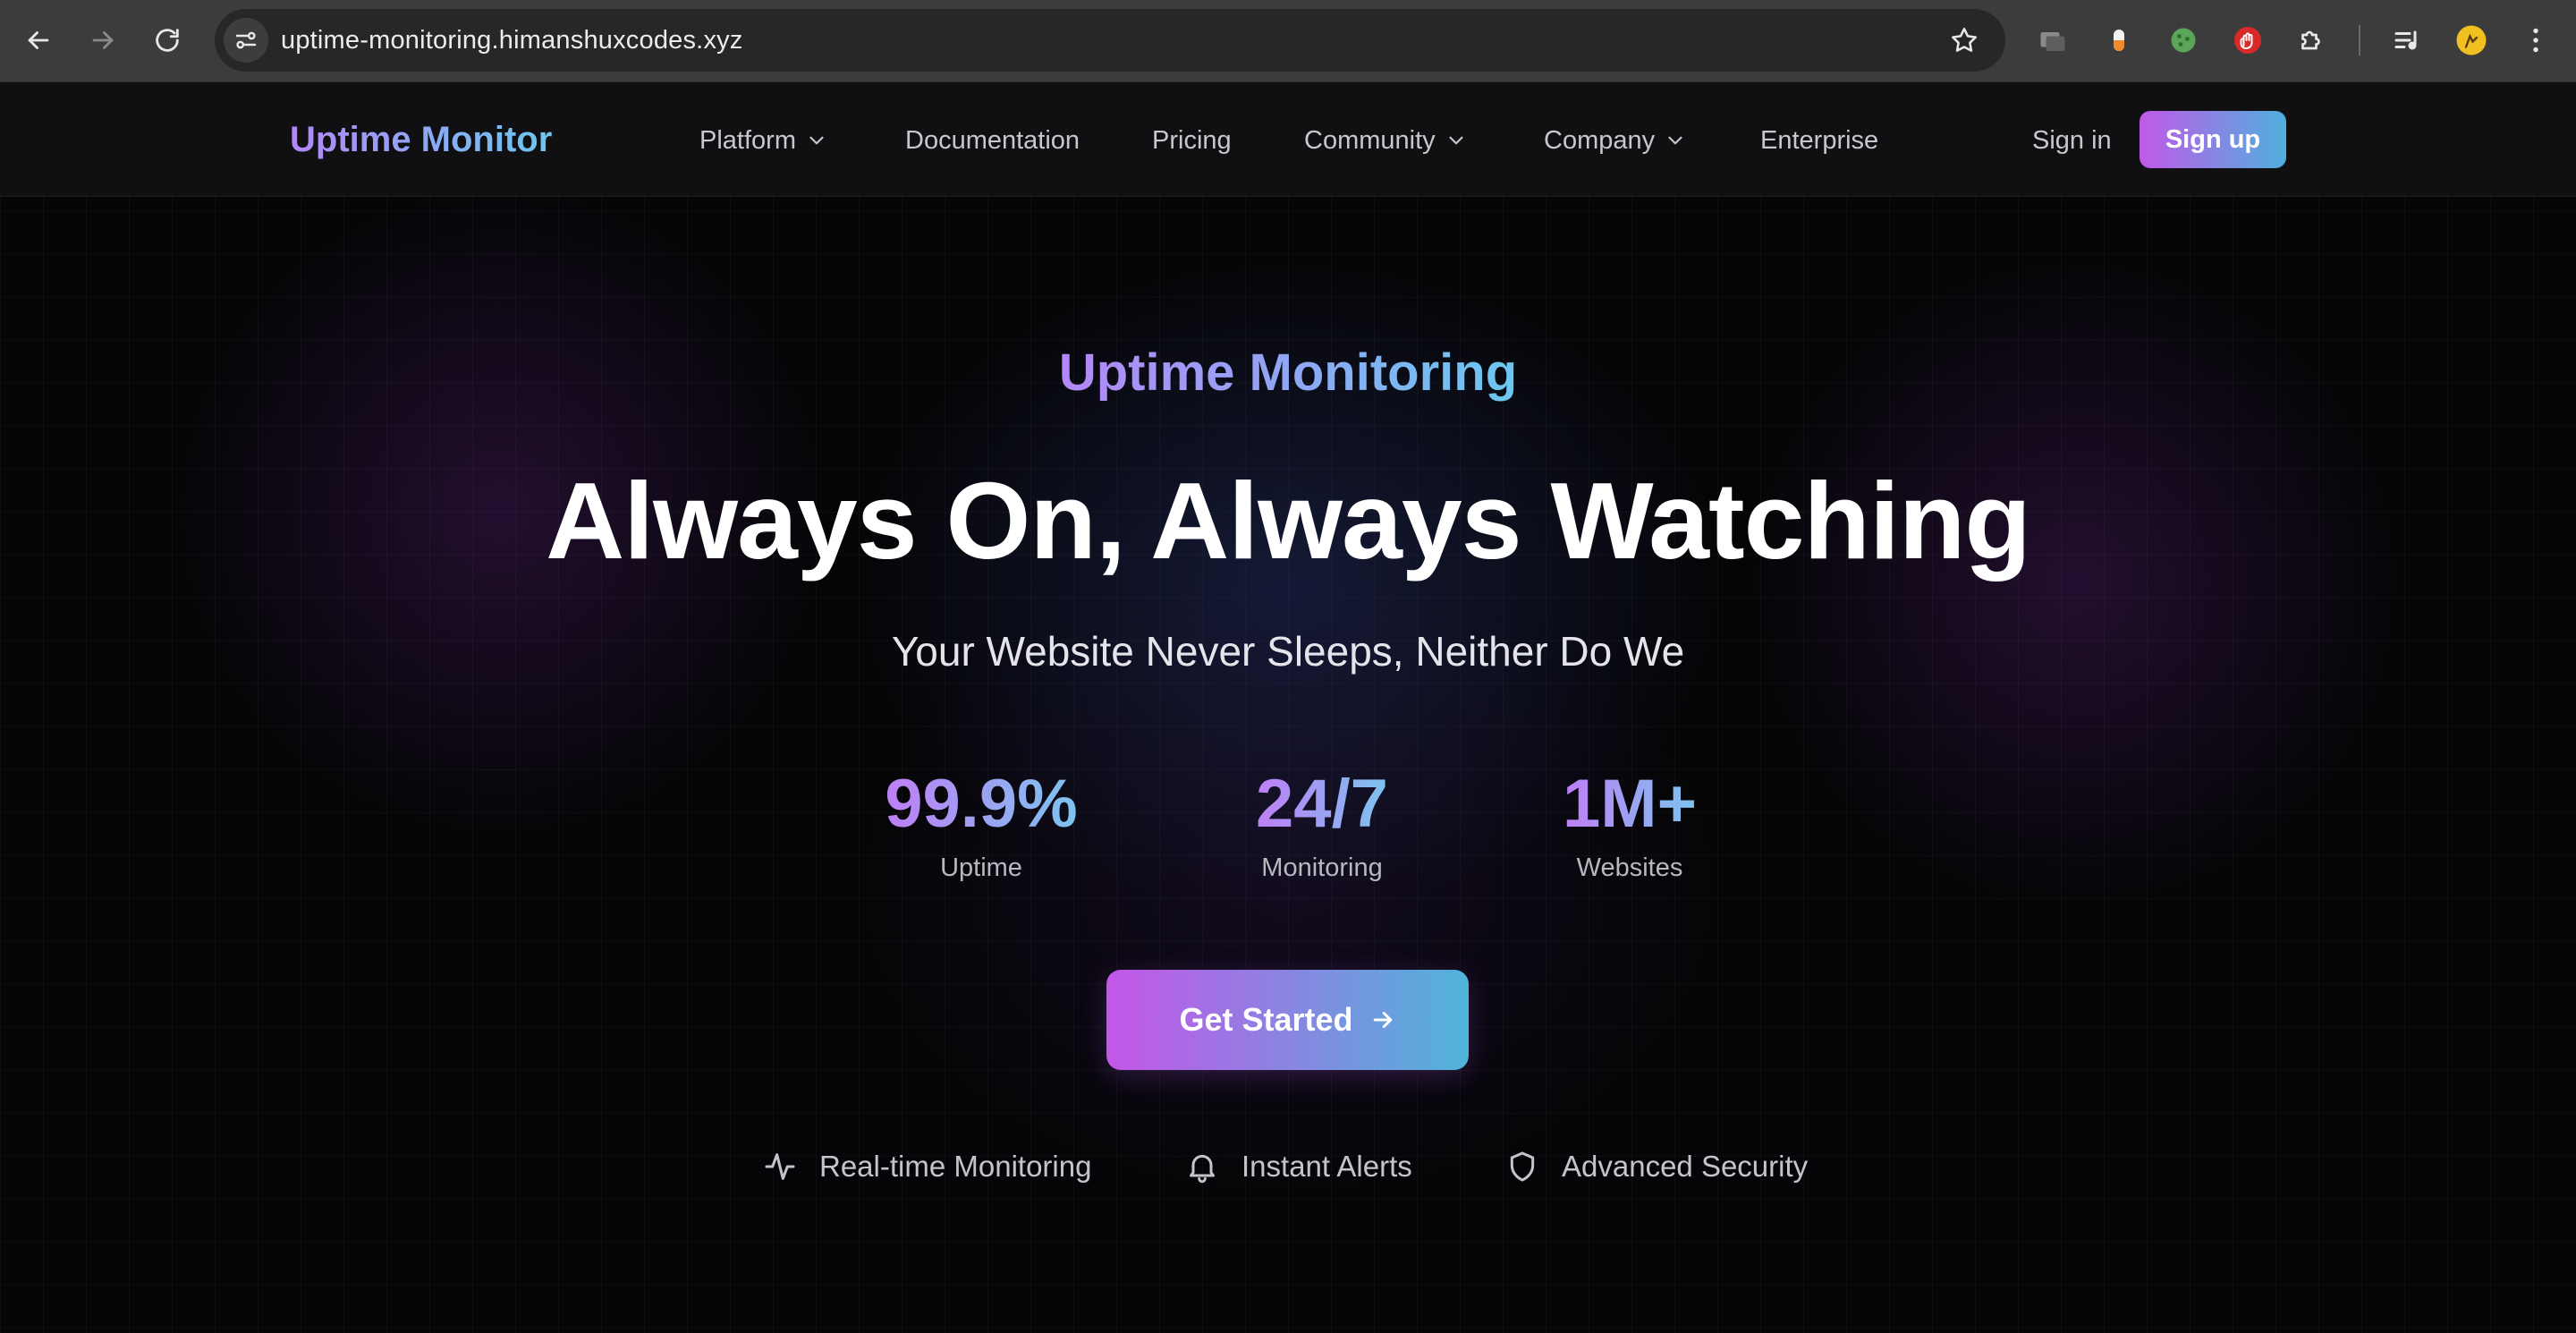  I want to click on cookie-icon, so click(2183, 40).